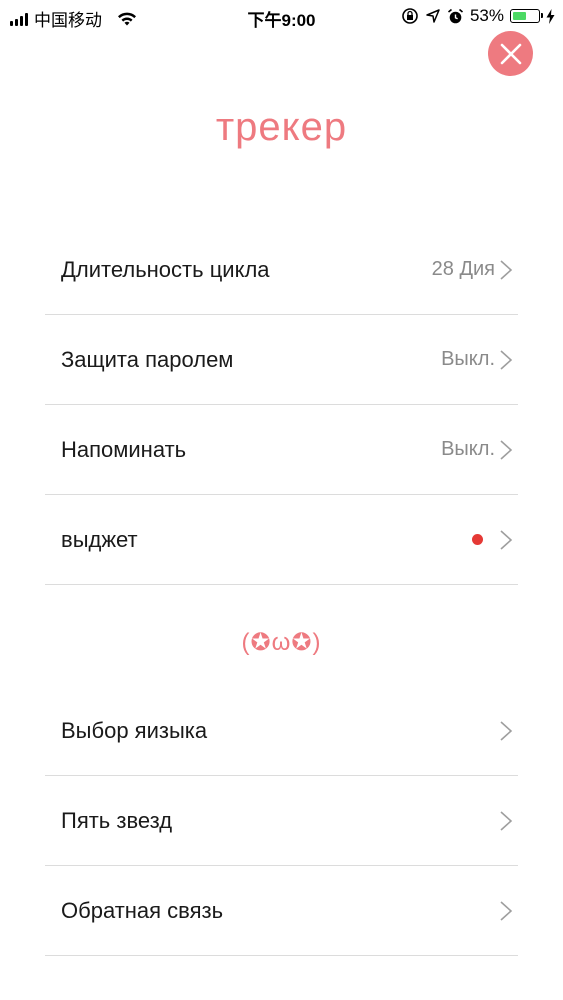 This screenshot has width=563, height=1000. Describe the element at coordinates (281, 270) in the screenshot. I see `cycle-length-row: Длительность цикла 28 Дия` at that location.